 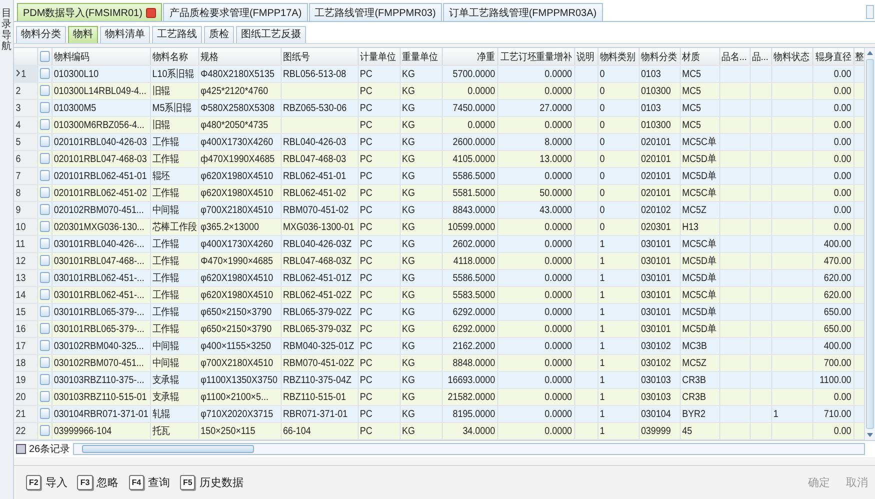 I want to click on tab: 工艺路线, so click(x=177, y=34).